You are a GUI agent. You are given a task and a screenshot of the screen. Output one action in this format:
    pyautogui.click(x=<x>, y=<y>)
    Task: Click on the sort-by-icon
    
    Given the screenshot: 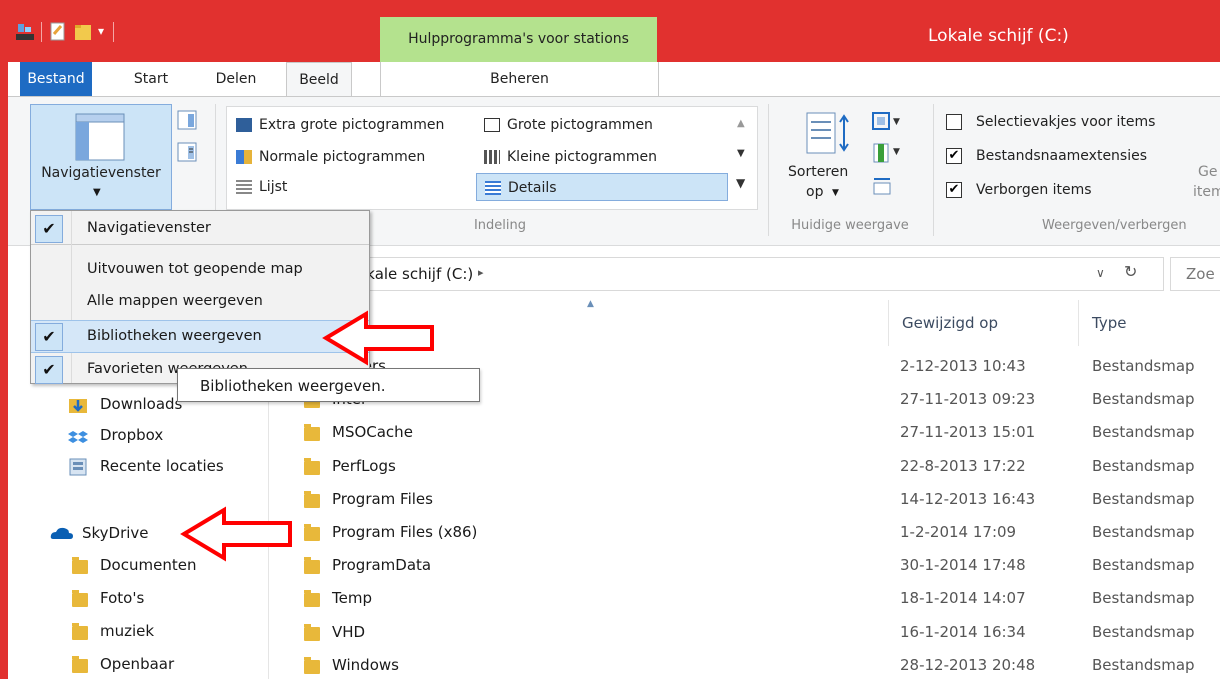 What is the action you would take?
    pyautogui.click(x=830, y=136)
    